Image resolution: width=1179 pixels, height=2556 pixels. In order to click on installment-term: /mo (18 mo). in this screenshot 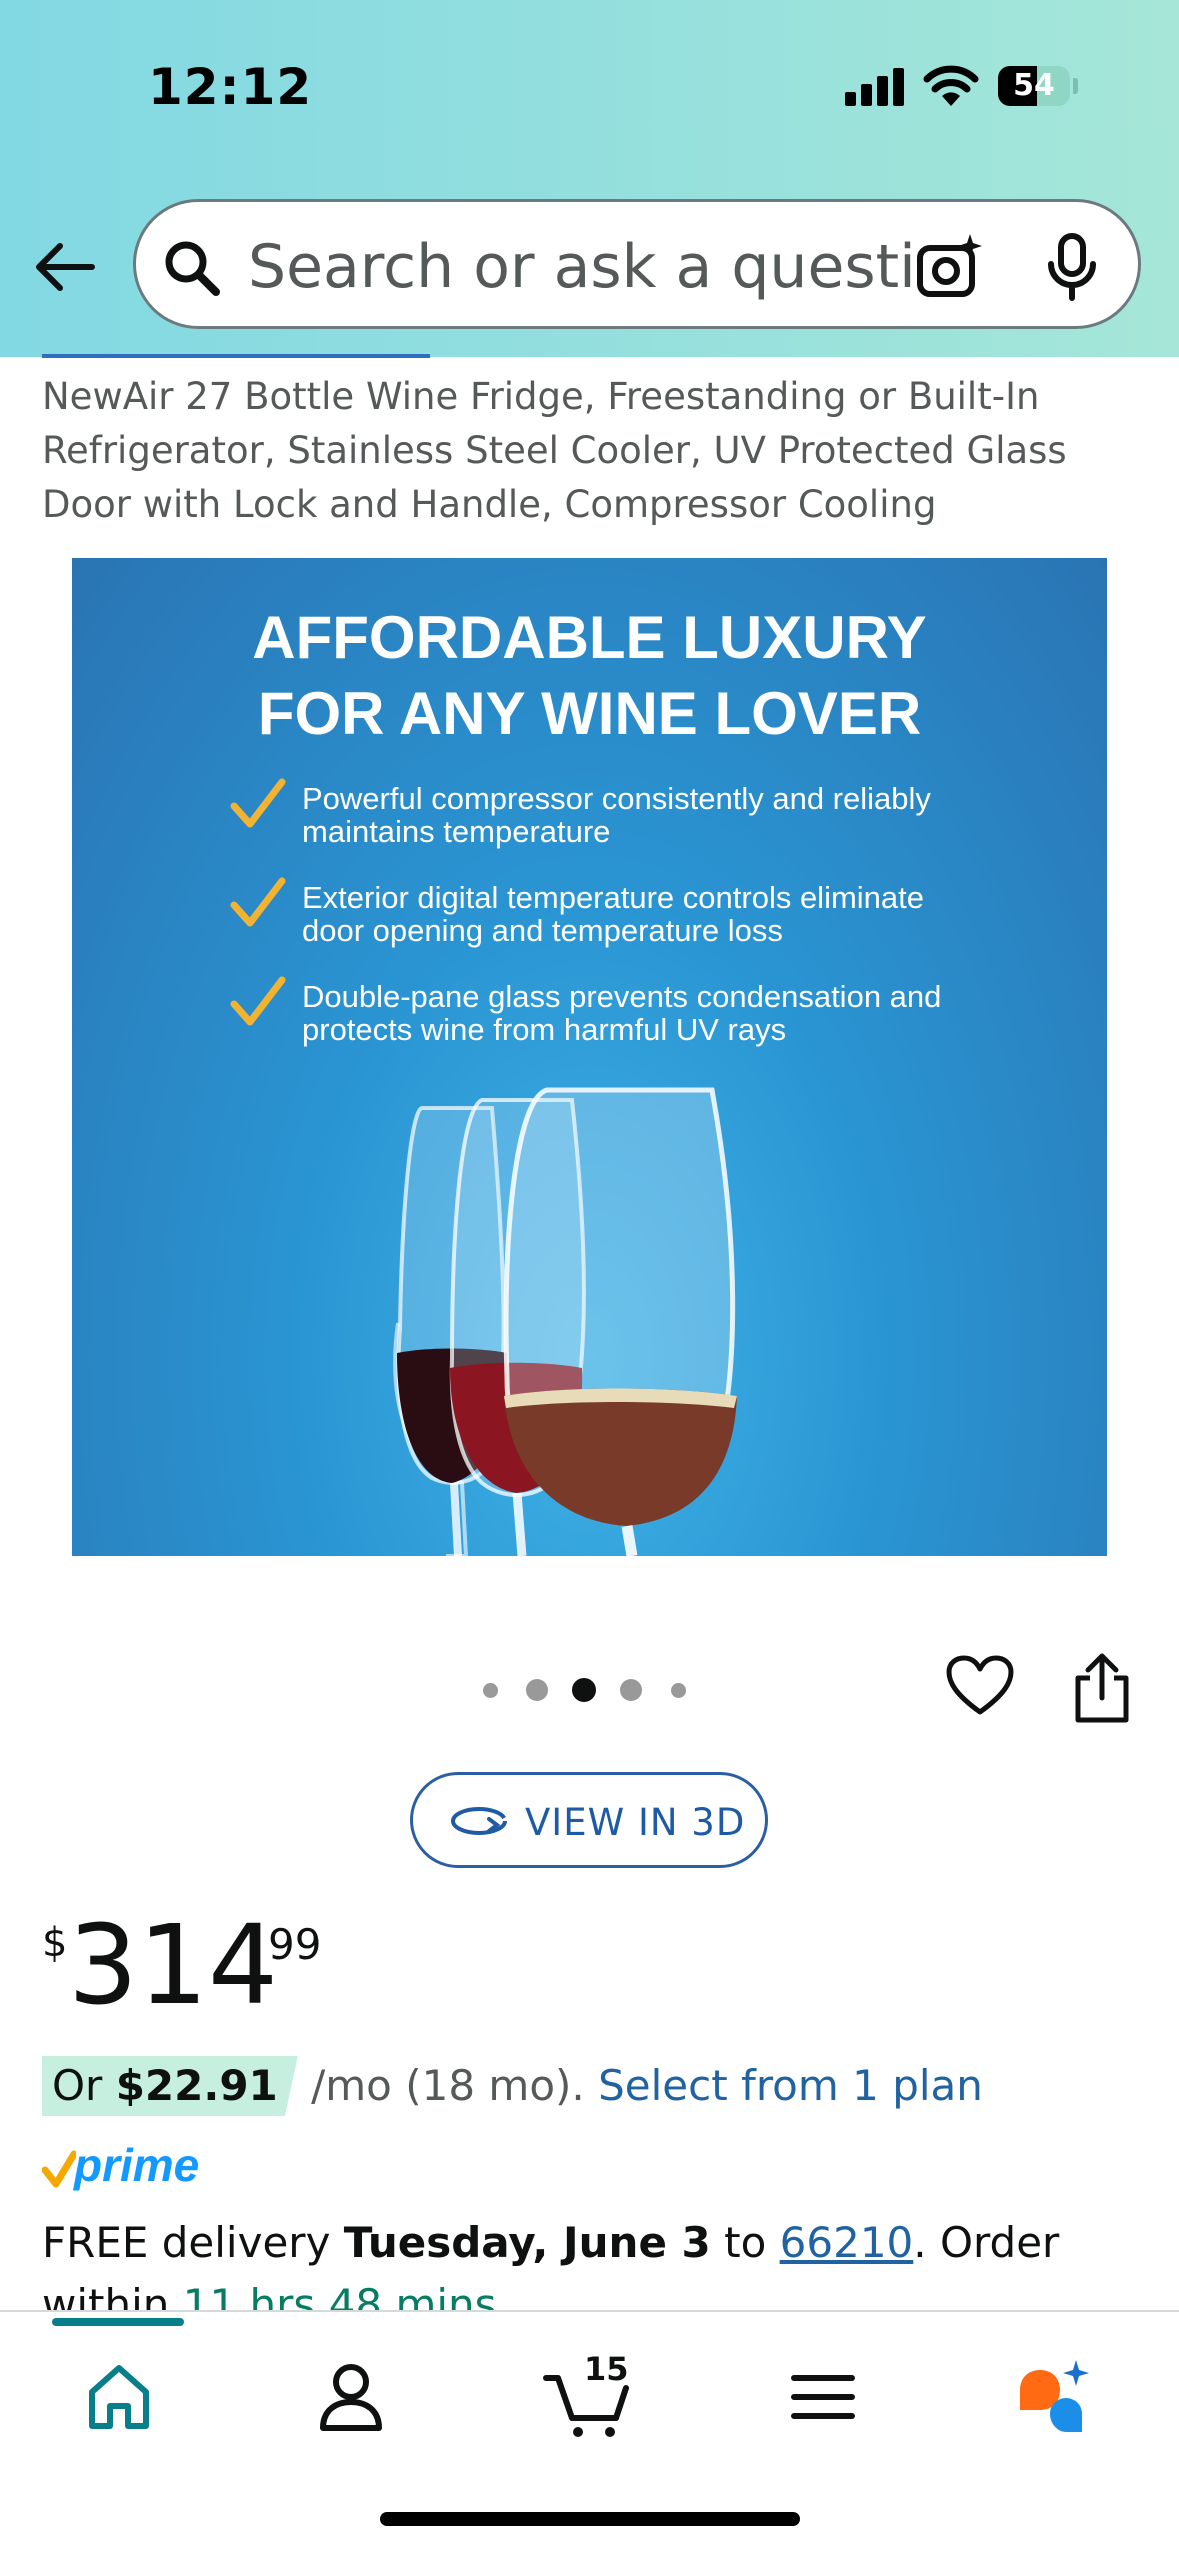, I will do `click(448, 2085)`.